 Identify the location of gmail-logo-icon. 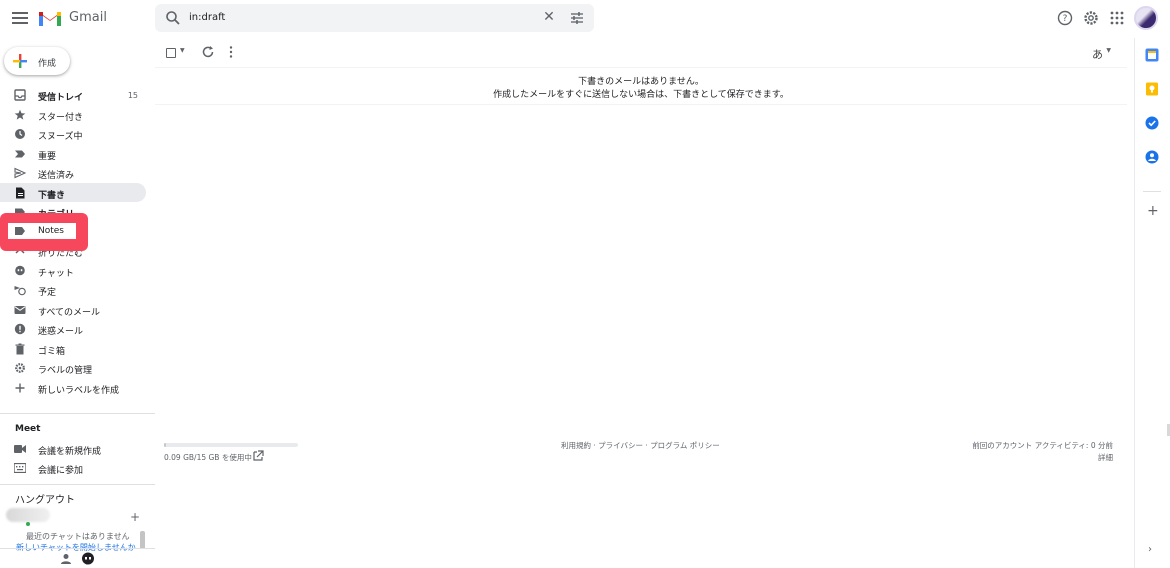
(50, 18).